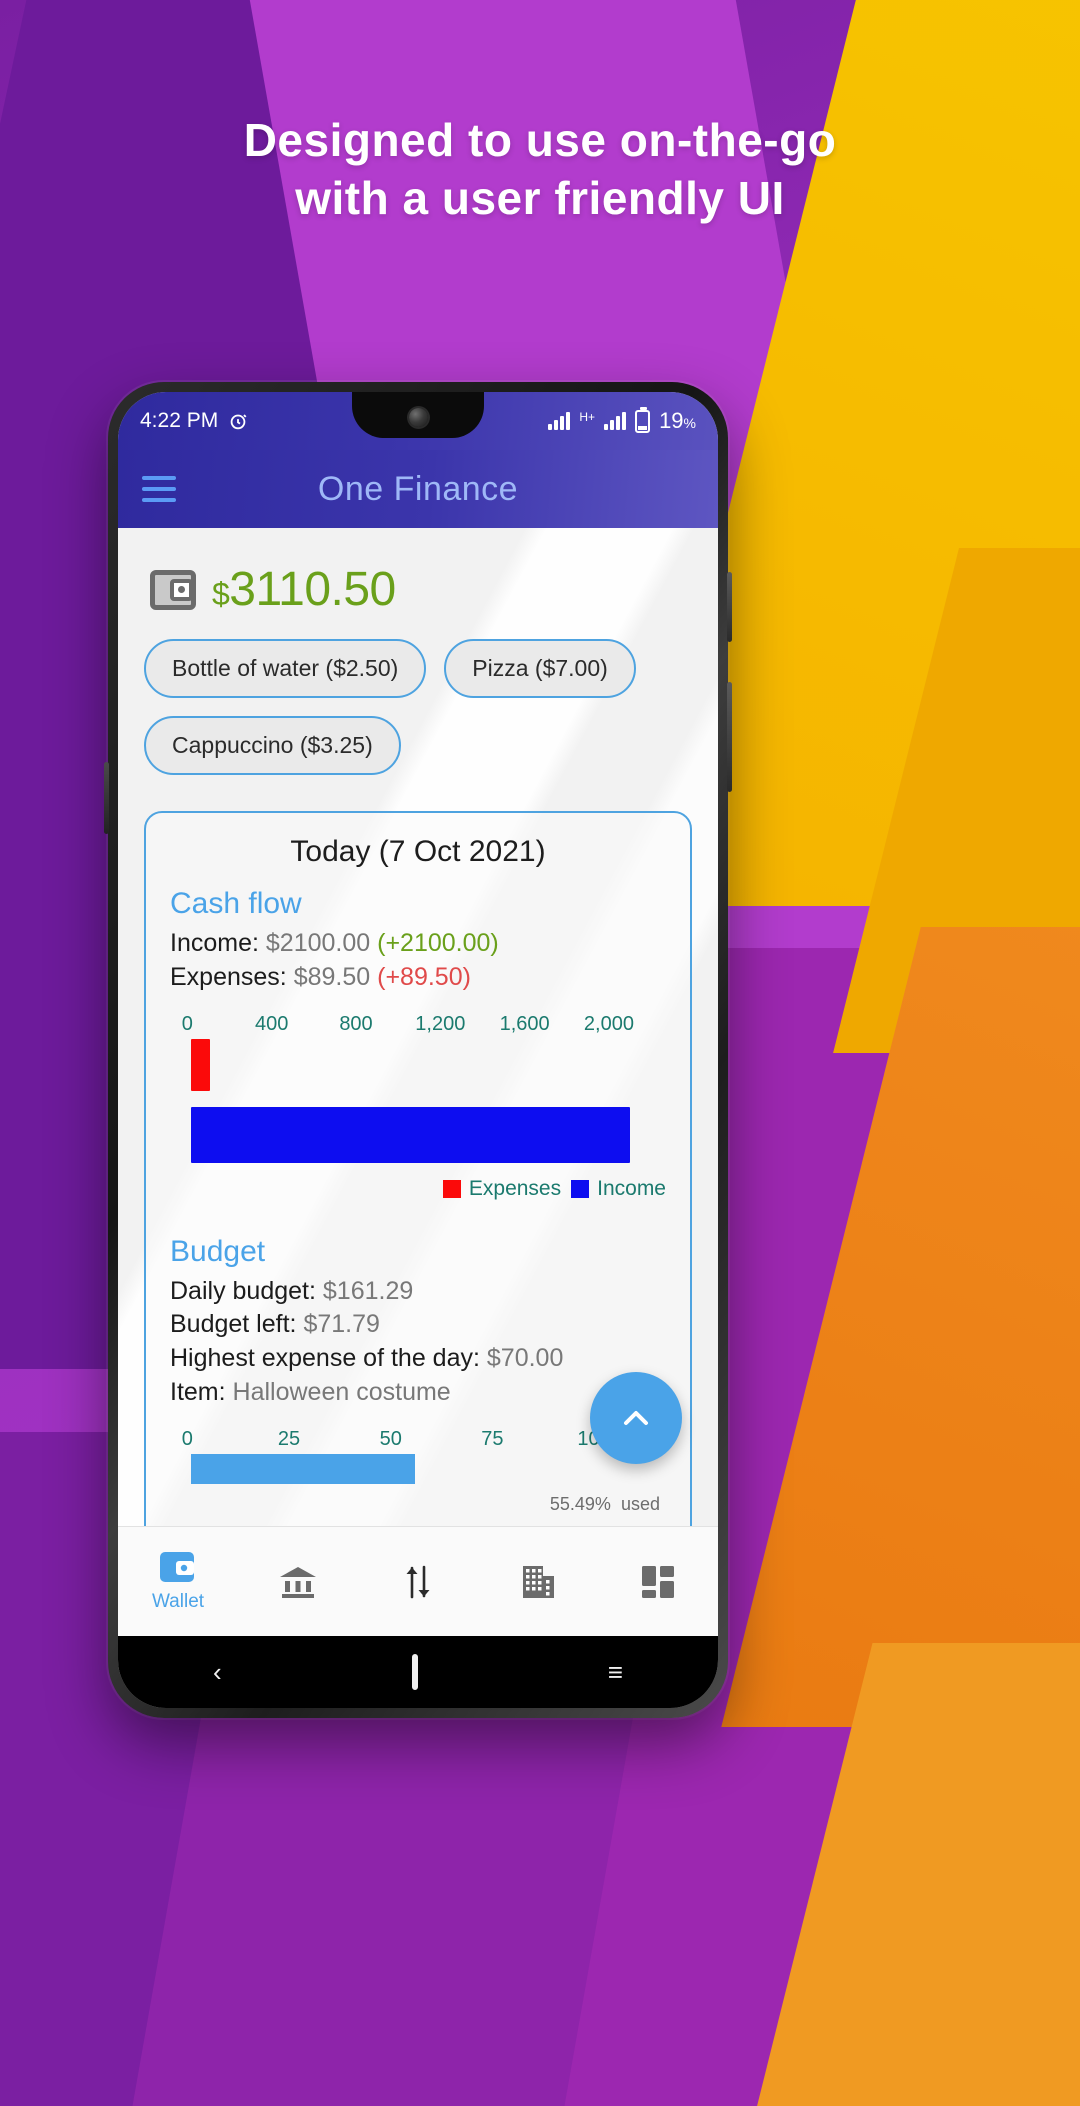 The height and width of the screenshot is (2106, 1080). I want to click on income-label: Income:, so click(214, 943).